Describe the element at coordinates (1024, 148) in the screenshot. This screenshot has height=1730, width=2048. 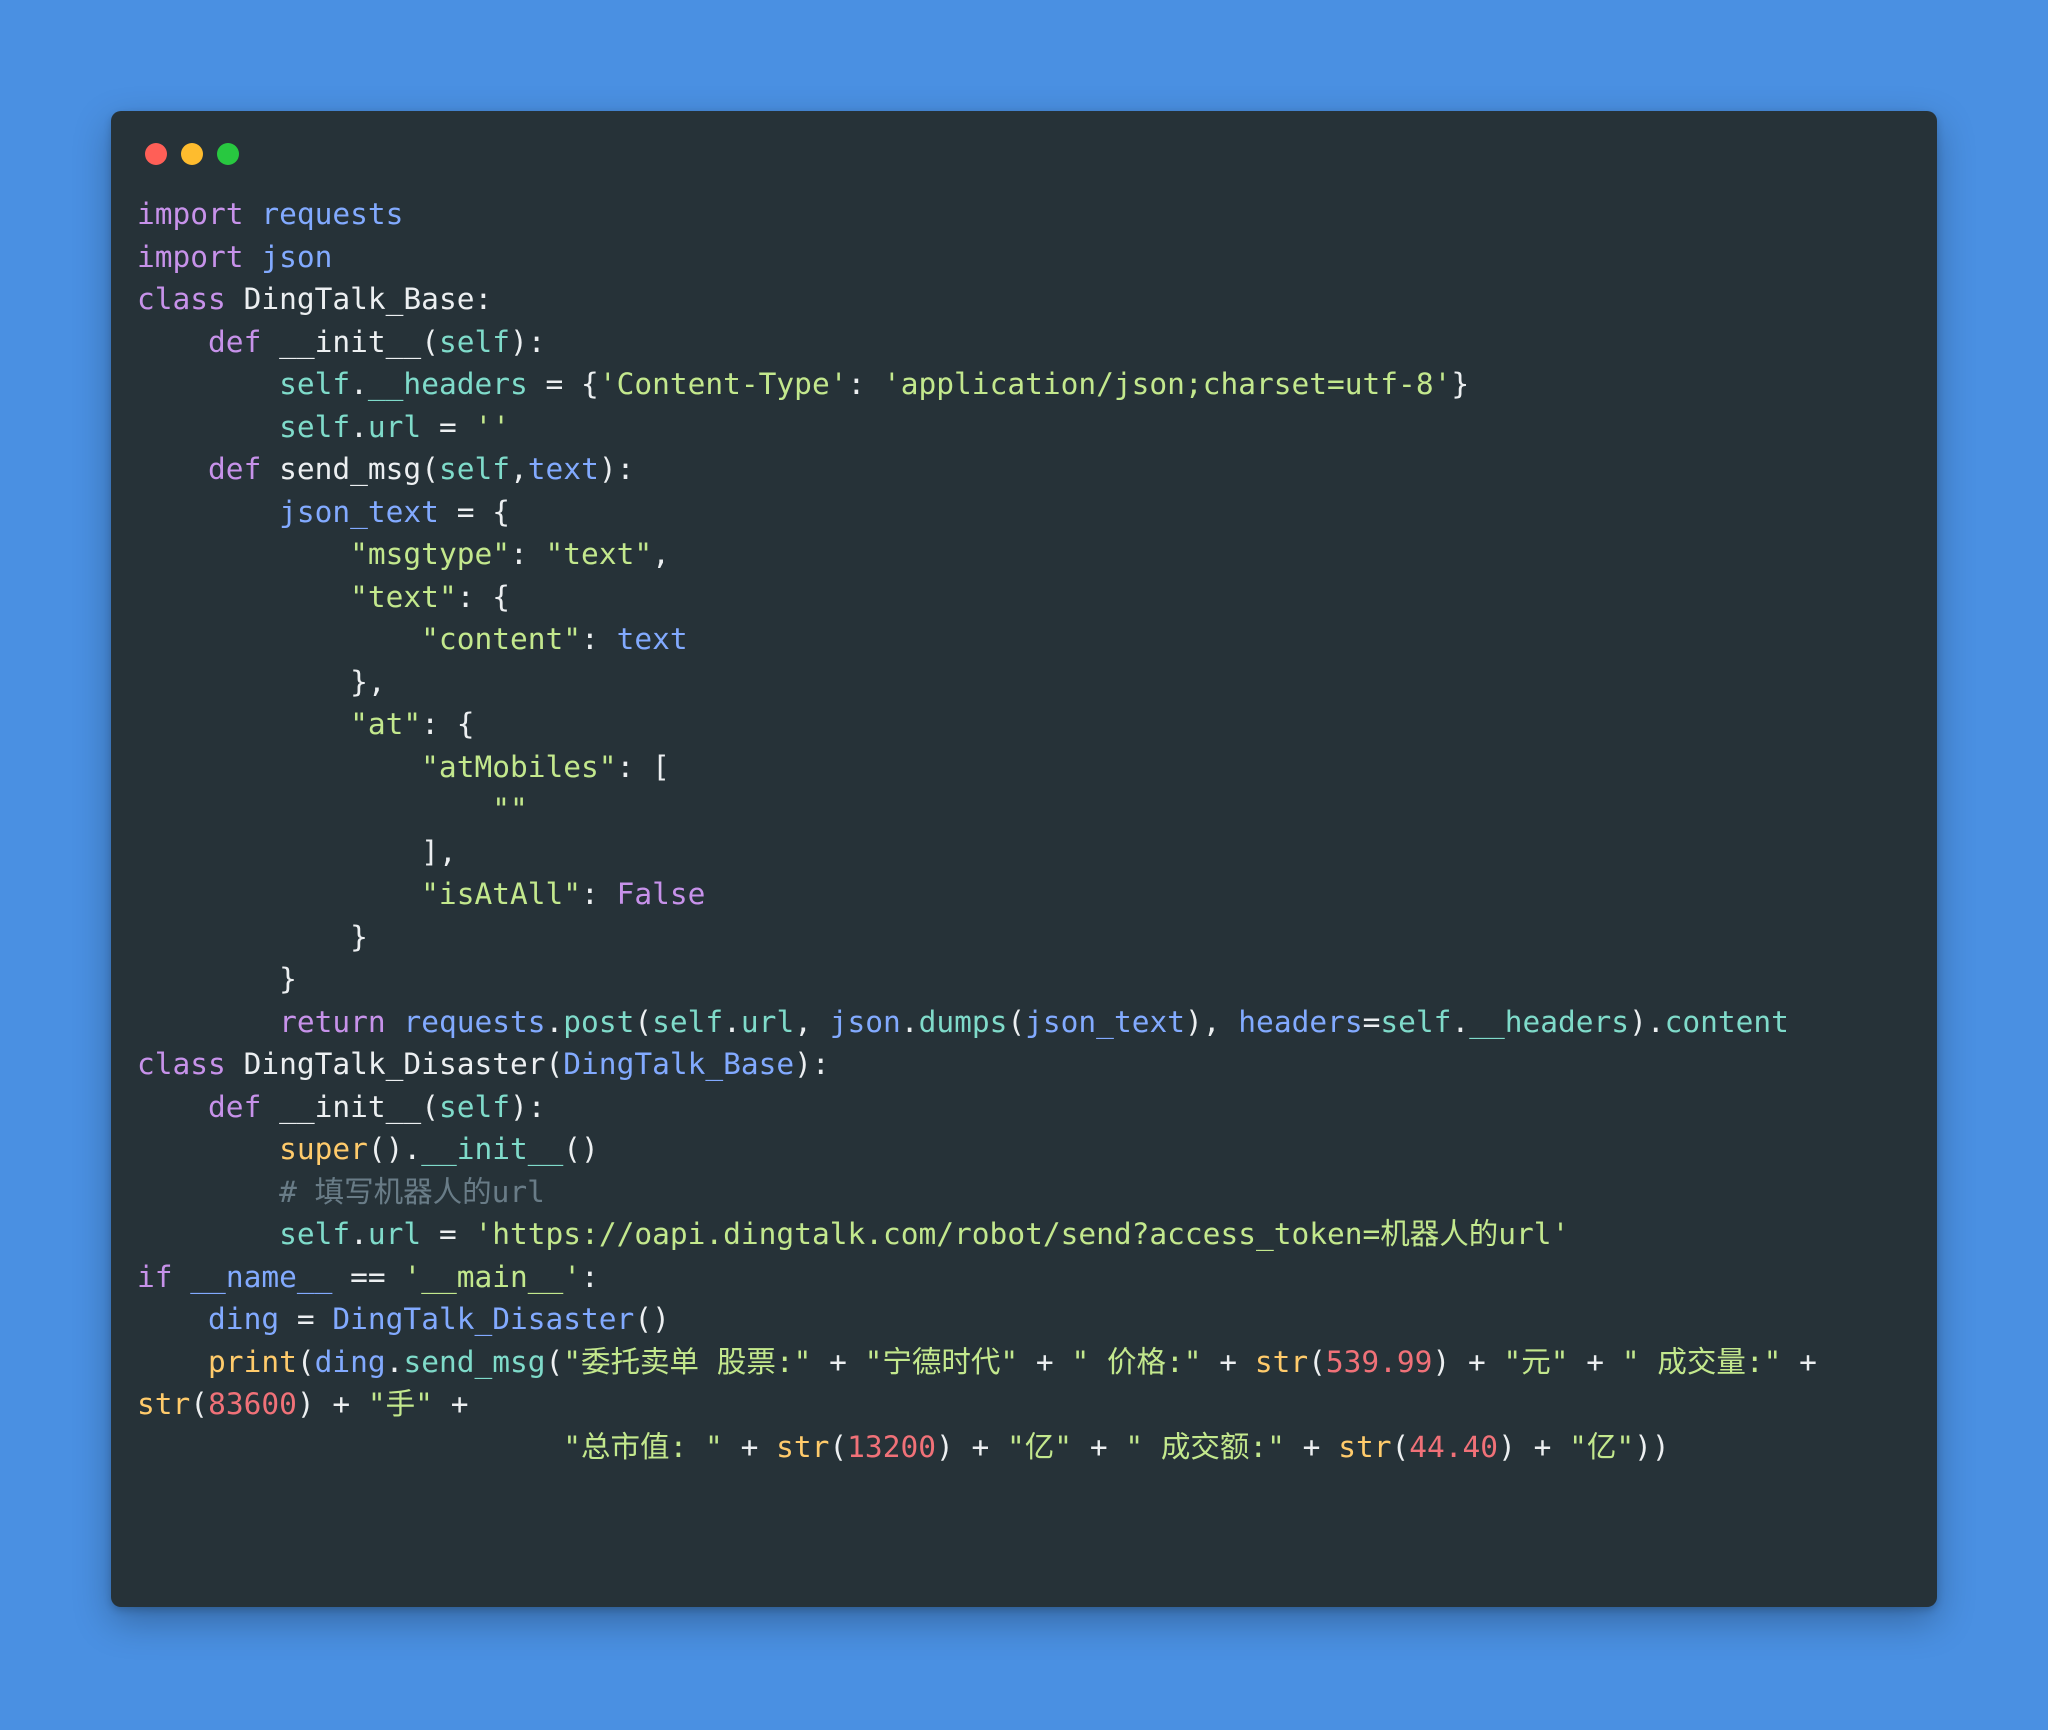
I see `window-titlebar` at that location.